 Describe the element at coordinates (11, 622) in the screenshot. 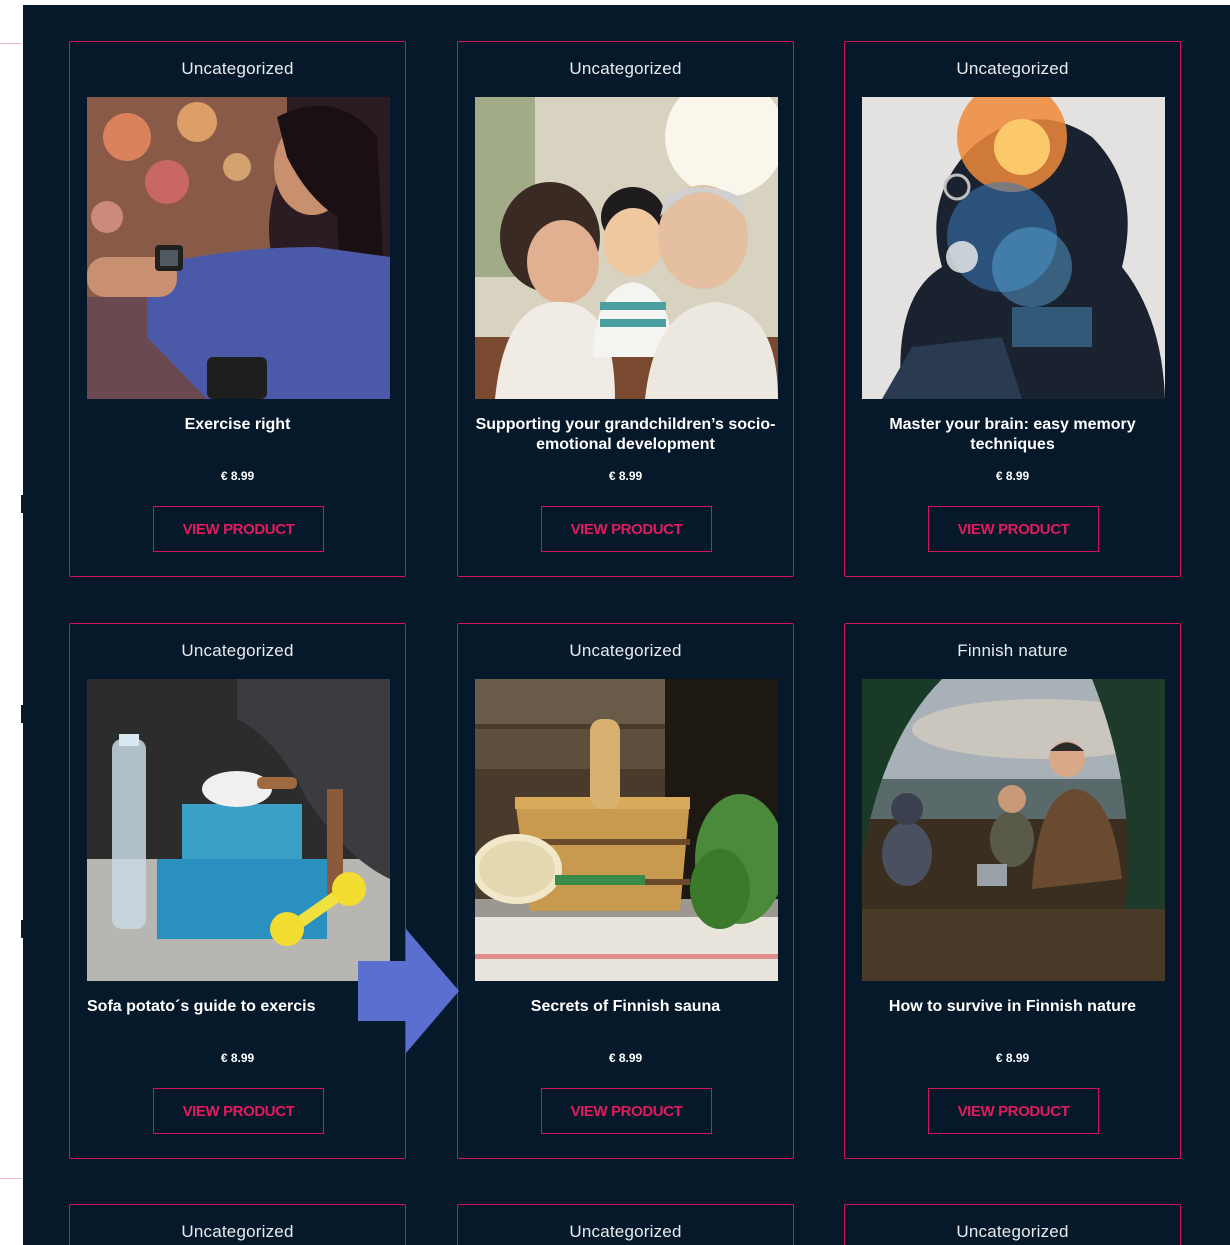

I see `left-page-edge` at that location.